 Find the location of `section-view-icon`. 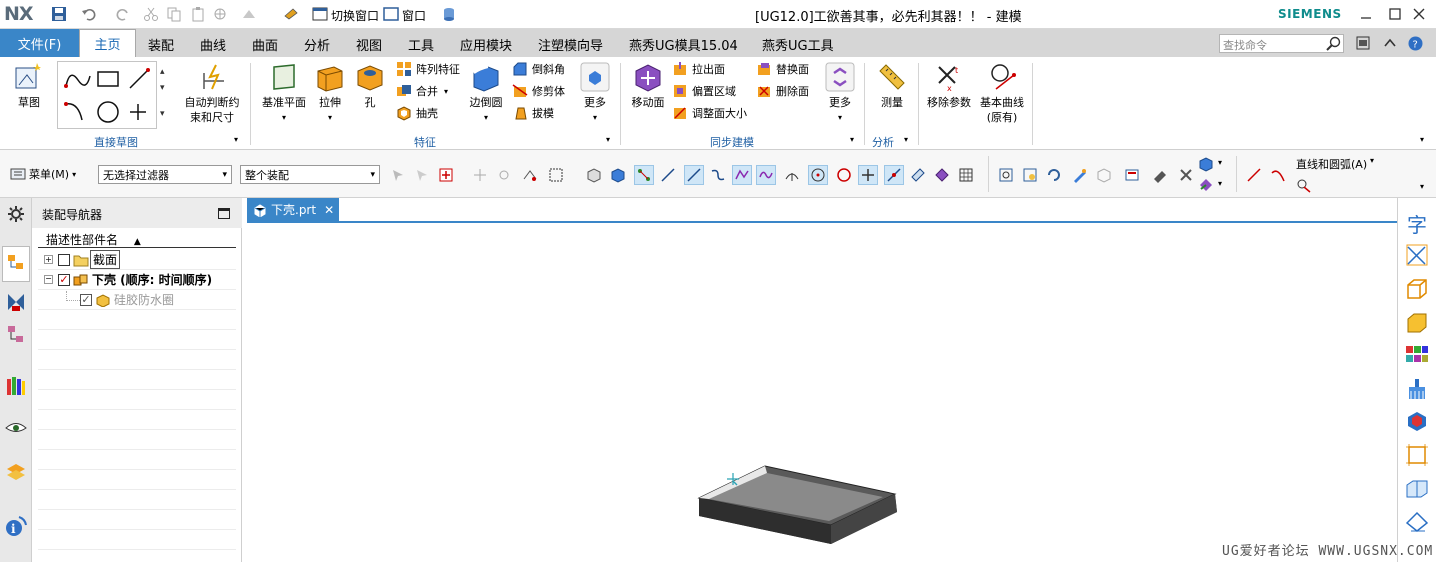

section-view-icon is located at coordinates (1417, 421).